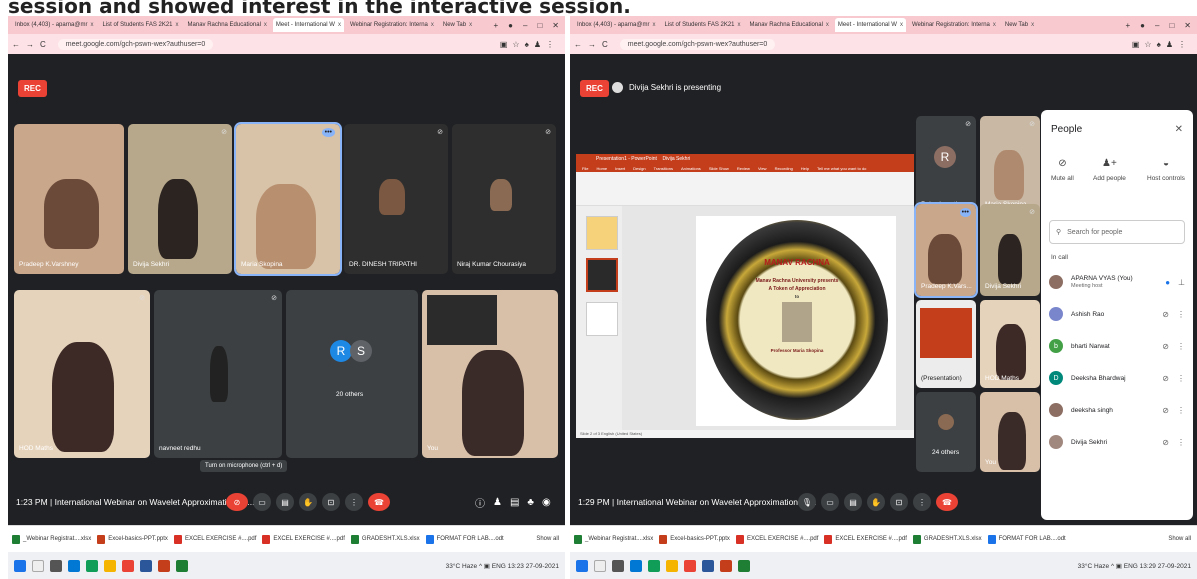  I want to click on raise-hand-button: ✋, so click(308, 502).